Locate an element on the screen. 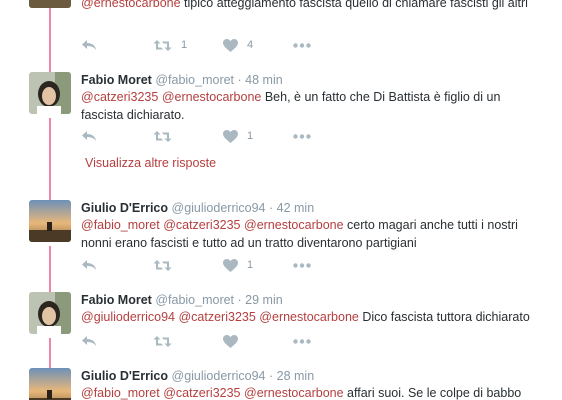 This screenshot has width=562, height=400. tweet-header: Fabio Moret @fabio_moret · 29 min is located at coordinates (311, 300).